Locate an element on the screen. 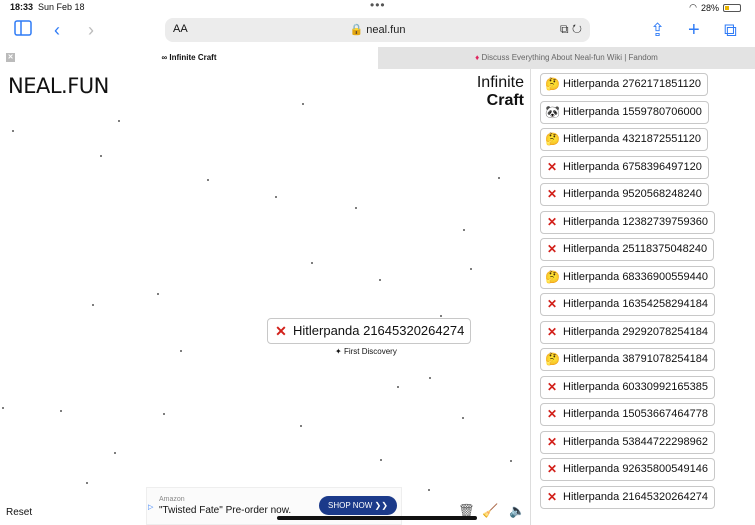 The height and width of the screenshot is (525, 755). sidebar-element: ✕ Hitlerpanda 21645320264274 is located at coordinates (627, 497).